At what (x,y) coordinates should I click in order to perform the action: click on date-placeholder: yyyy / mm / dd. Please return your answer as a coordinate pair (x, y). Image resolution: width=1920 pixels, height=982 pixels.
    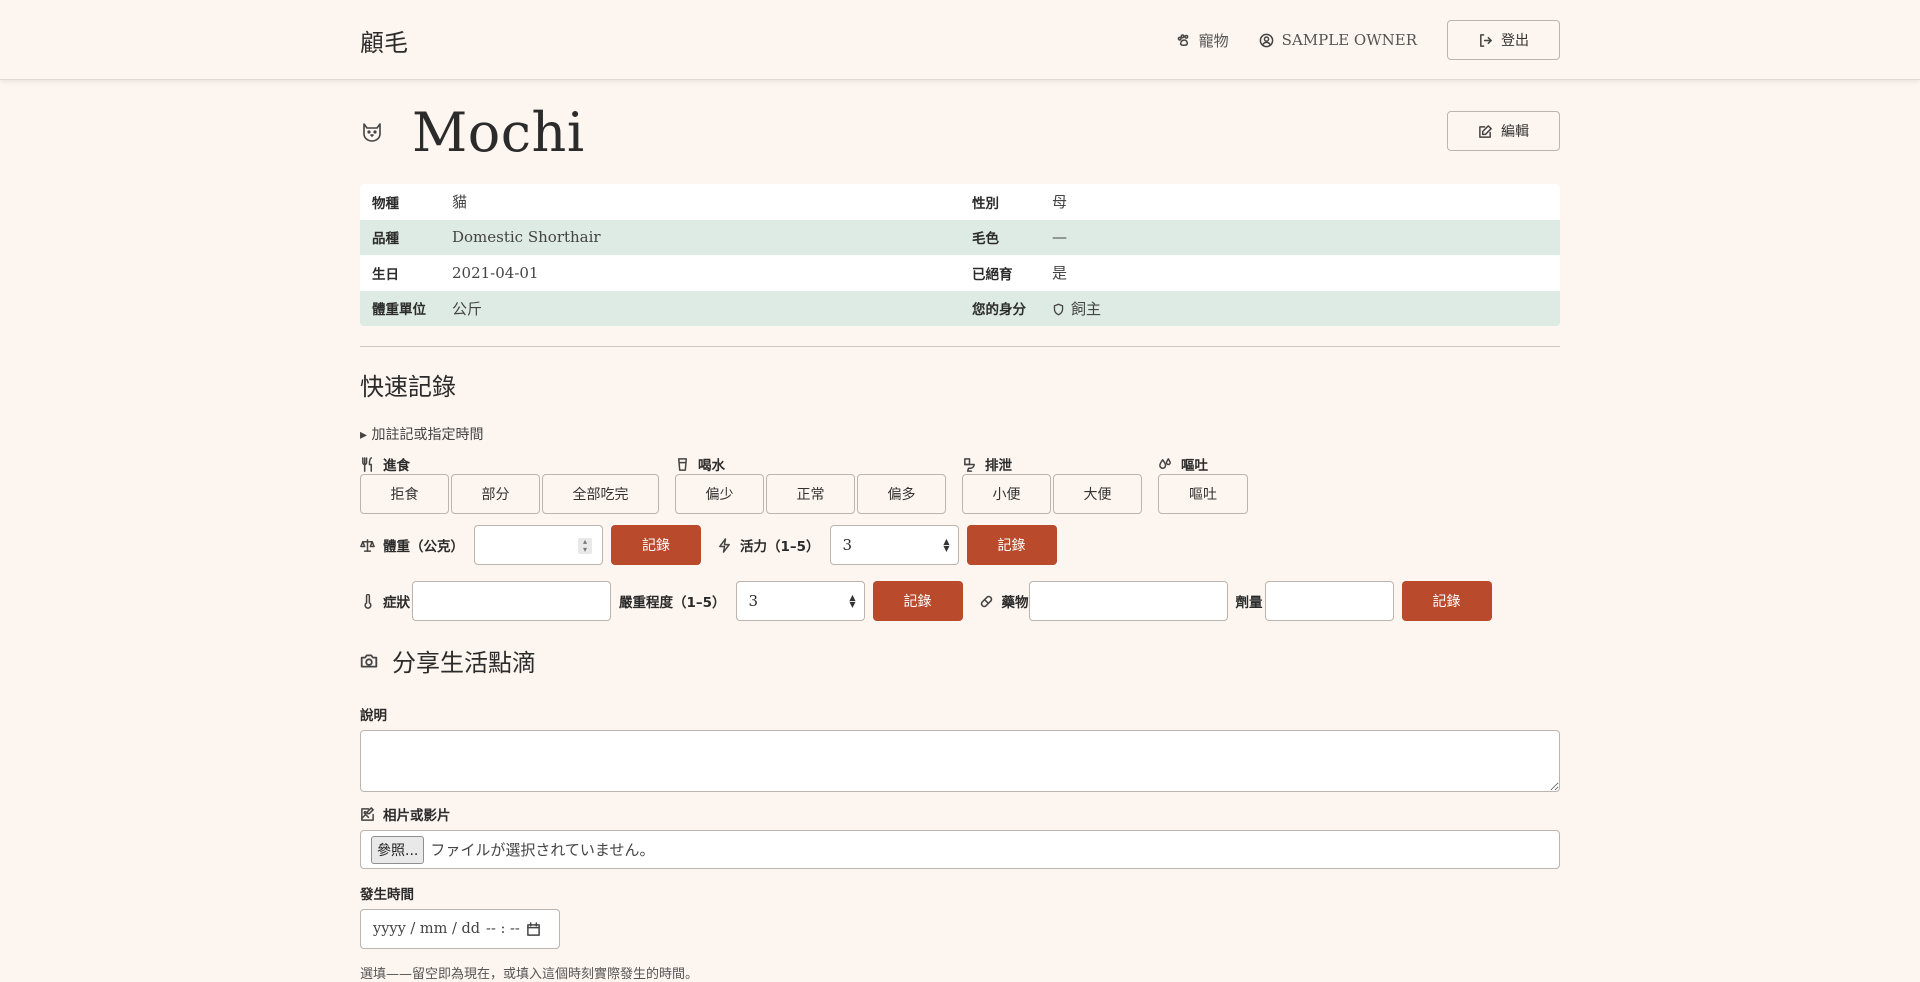
    Looking at the image, I should click on (427, 929).